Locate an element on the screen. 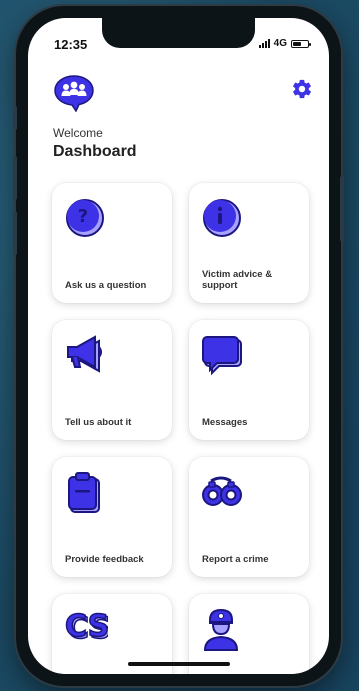  card-label: Provide feedback is located at coordinates (104, 559).